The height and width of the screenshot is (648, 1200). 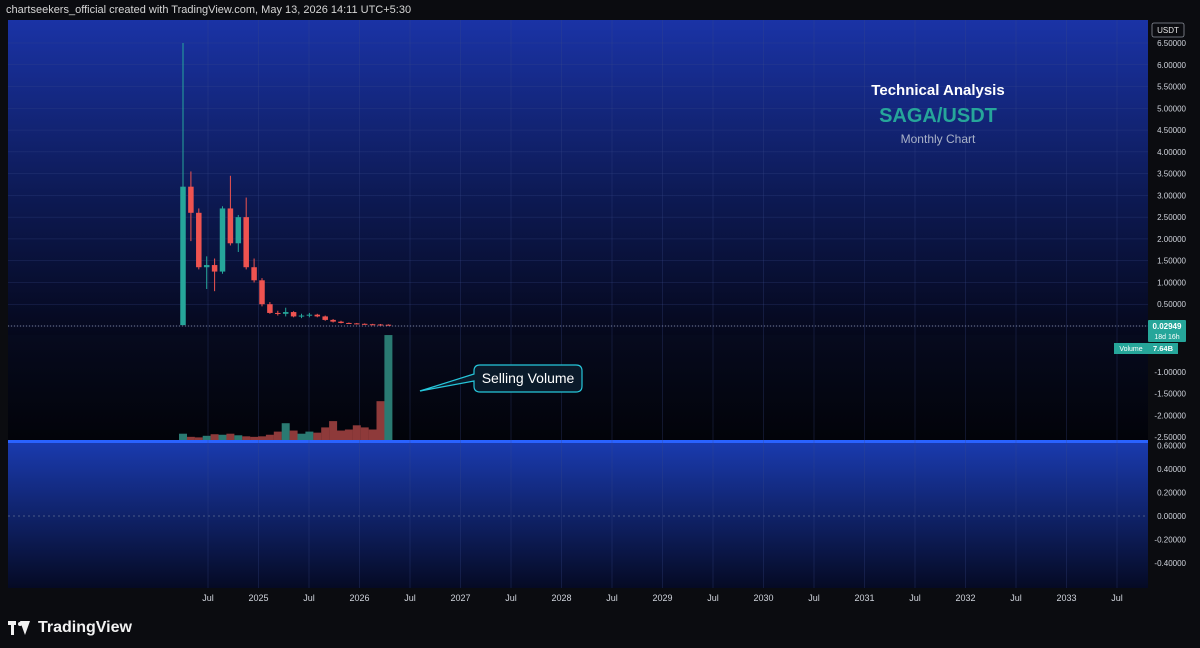 What do you see at coordinates (1163, 348) in the screenshot?
I see `volume-badge-value: 7.64B` at bounding box center [1163, 348].